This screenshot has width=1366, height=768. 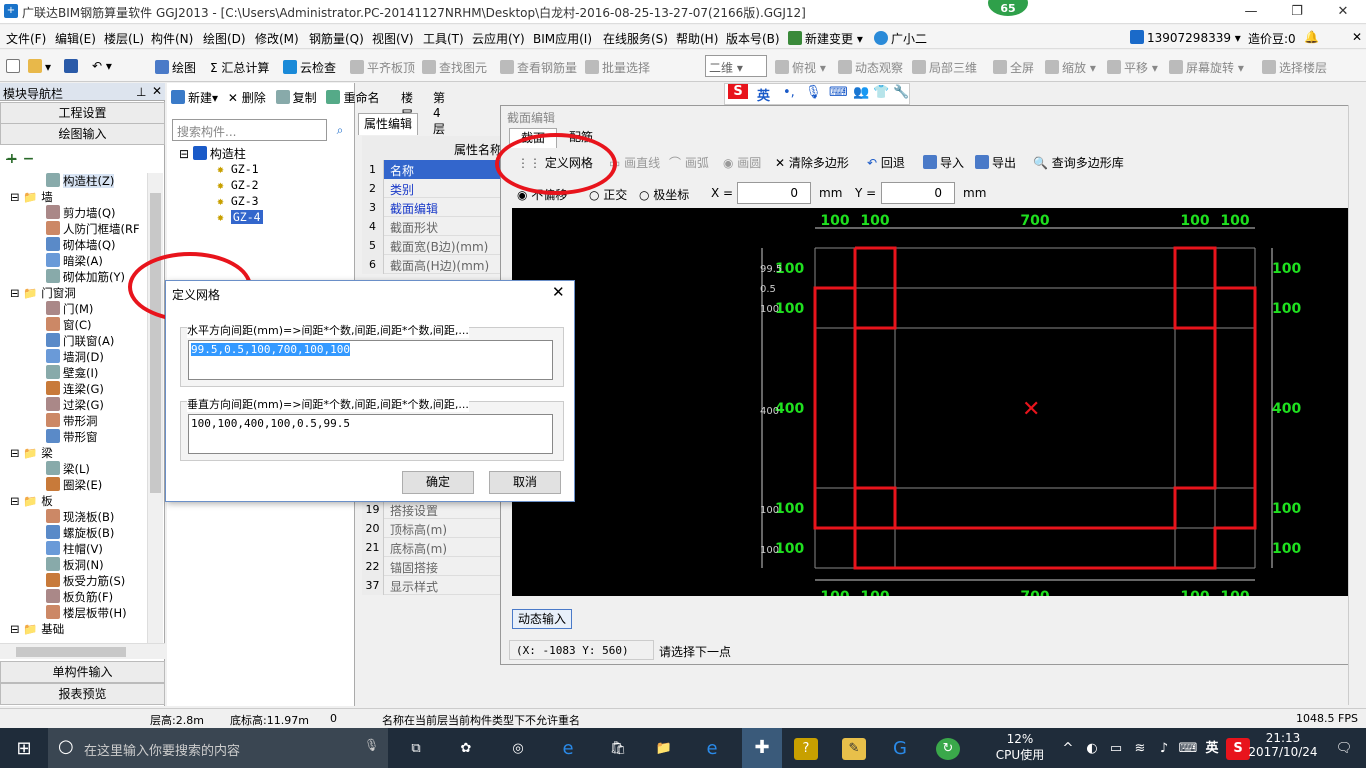 I want to click on clear-polygon-button: ✕ 清除多边形, so click(x=812, y=162).